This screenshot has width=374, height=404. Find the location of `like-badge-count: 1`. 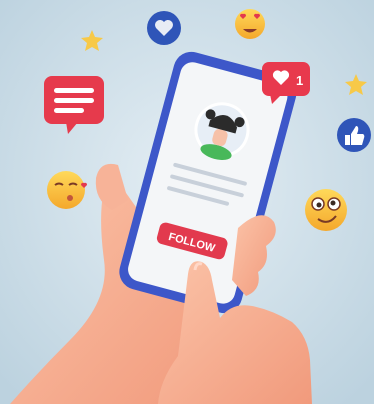

like-badge-count: 1 is located at coordinates (299, 80).